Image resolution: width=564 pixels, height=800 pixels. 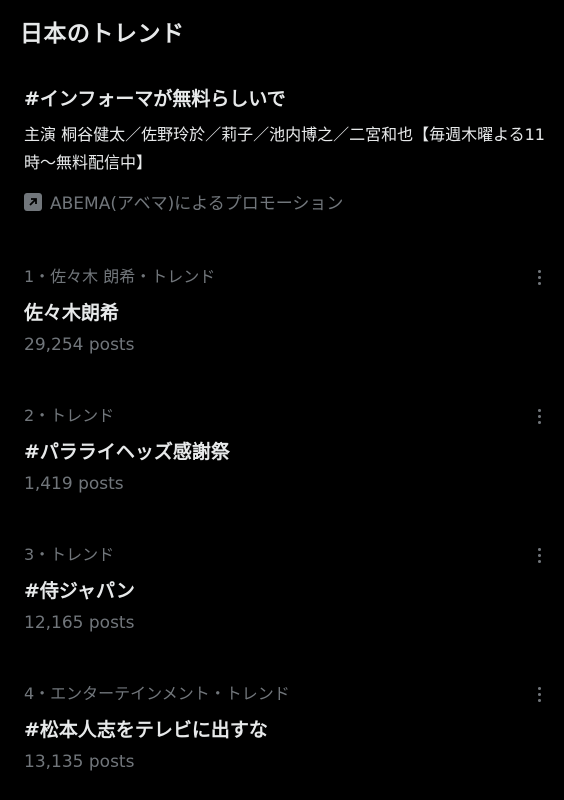 I want to click on trend-meta: 4・エンターテインメント・トレンド, so click(x=157, y=693).